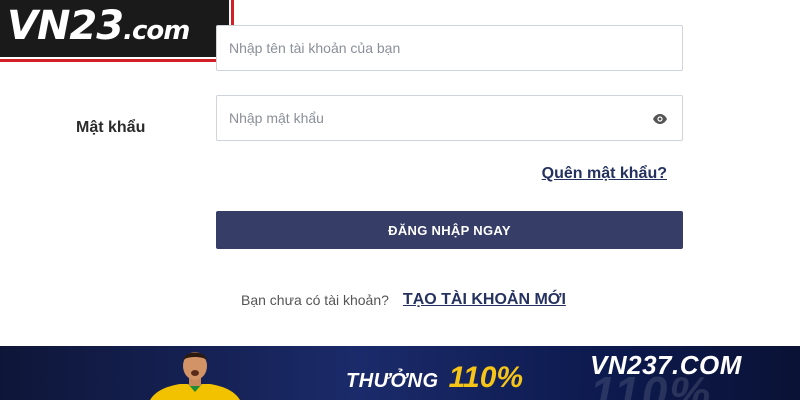 Image resolution: width=800 pixels, height=400 pixels. What do you see at coordinates (484, 300) in the screenshot?
I see `register-link: TẠO TÀI KHOẢN MỚI` at bounding box center [484, 300].